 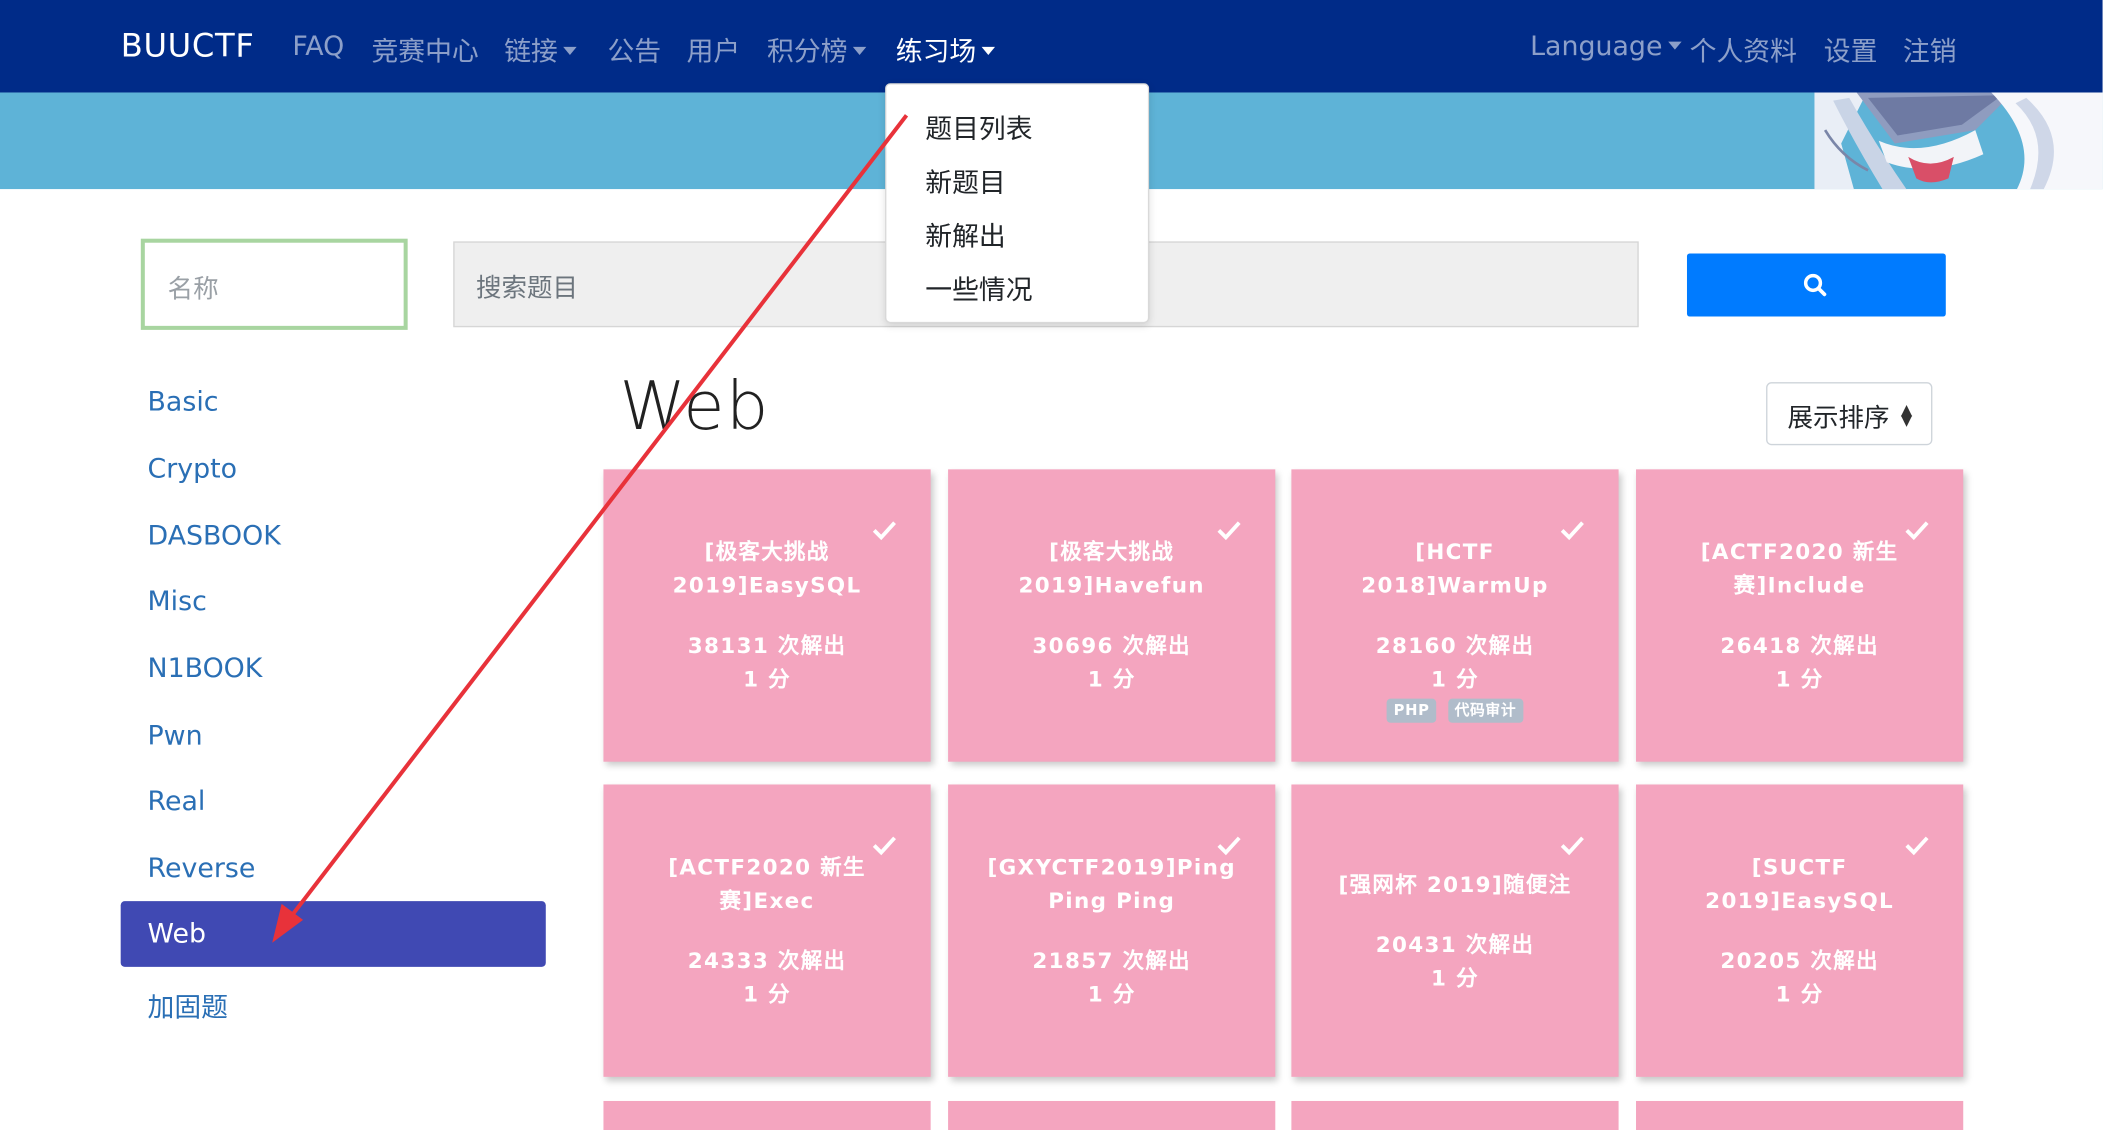 What do you see at coordinates (767, 645) in the screenshot?
I see `challenge-solves: 38131 次解出` at bounding box center [767, 645].